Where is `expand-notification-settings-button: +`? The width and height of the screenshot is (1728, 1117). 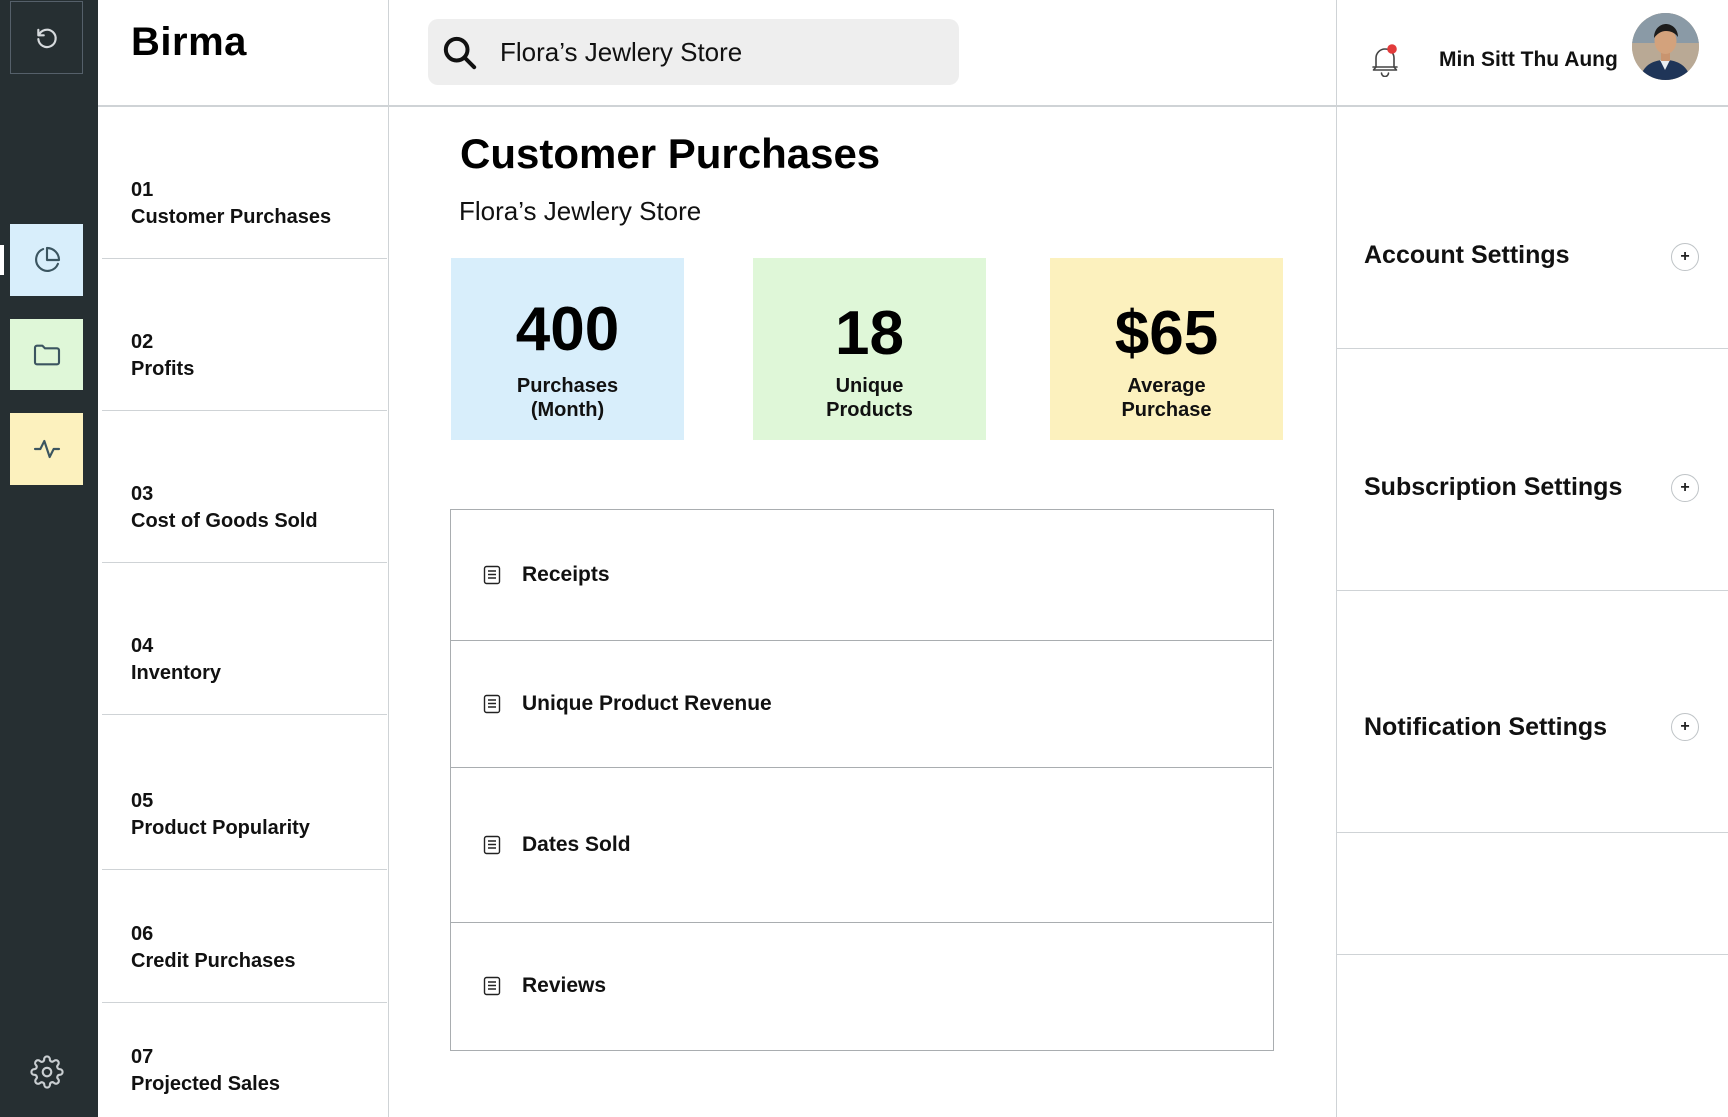
expand-notification-settings-button: + is located at coordinates (1685, 727).